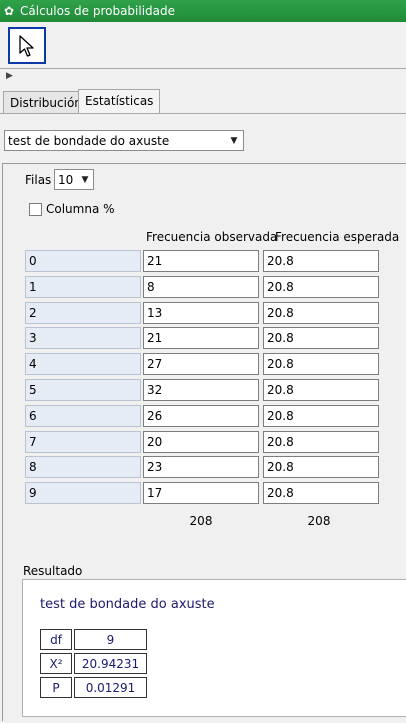 The width and height of the screenshot is (406, 723). Describe the element at coordinates (83, 493) in the screenshot. I see `row-label: 9` at that location.